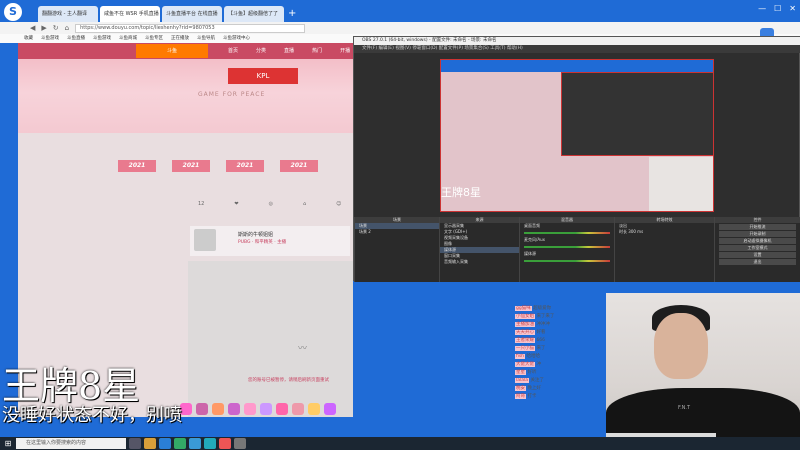 The width and height of the screenshot is (800, 450). Describe the element at coordinates (150, 443) in the screenshot. I see `file-explorer-icon` at that location.